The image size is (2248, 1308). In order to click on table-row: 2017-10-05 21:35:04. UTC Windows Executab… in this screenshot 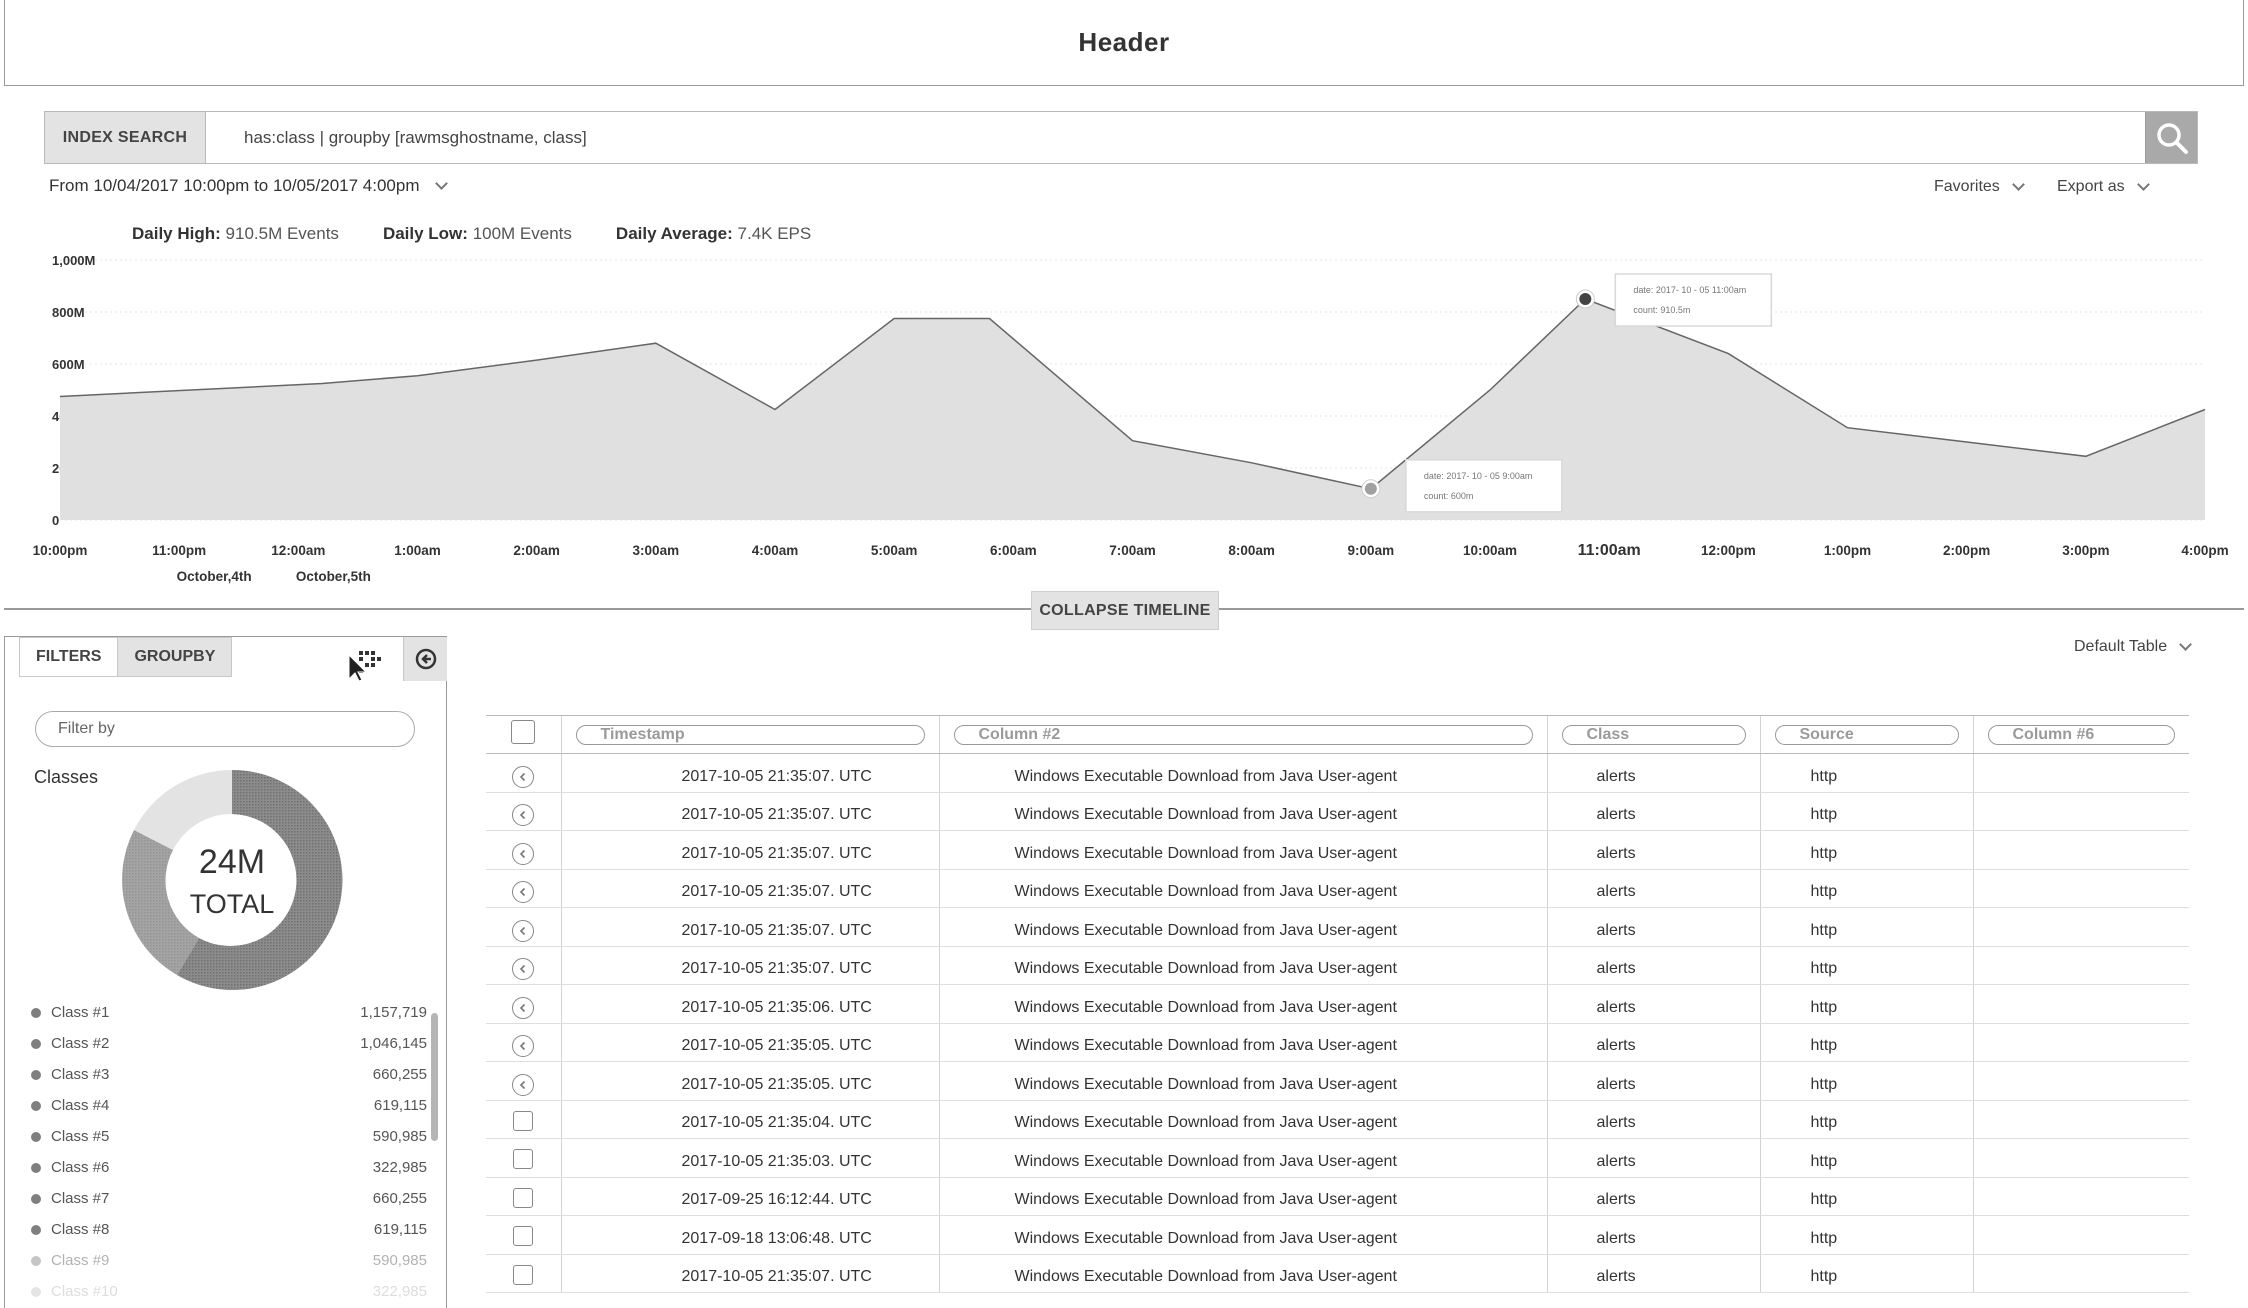, I will do `click(1337, 1119)`.